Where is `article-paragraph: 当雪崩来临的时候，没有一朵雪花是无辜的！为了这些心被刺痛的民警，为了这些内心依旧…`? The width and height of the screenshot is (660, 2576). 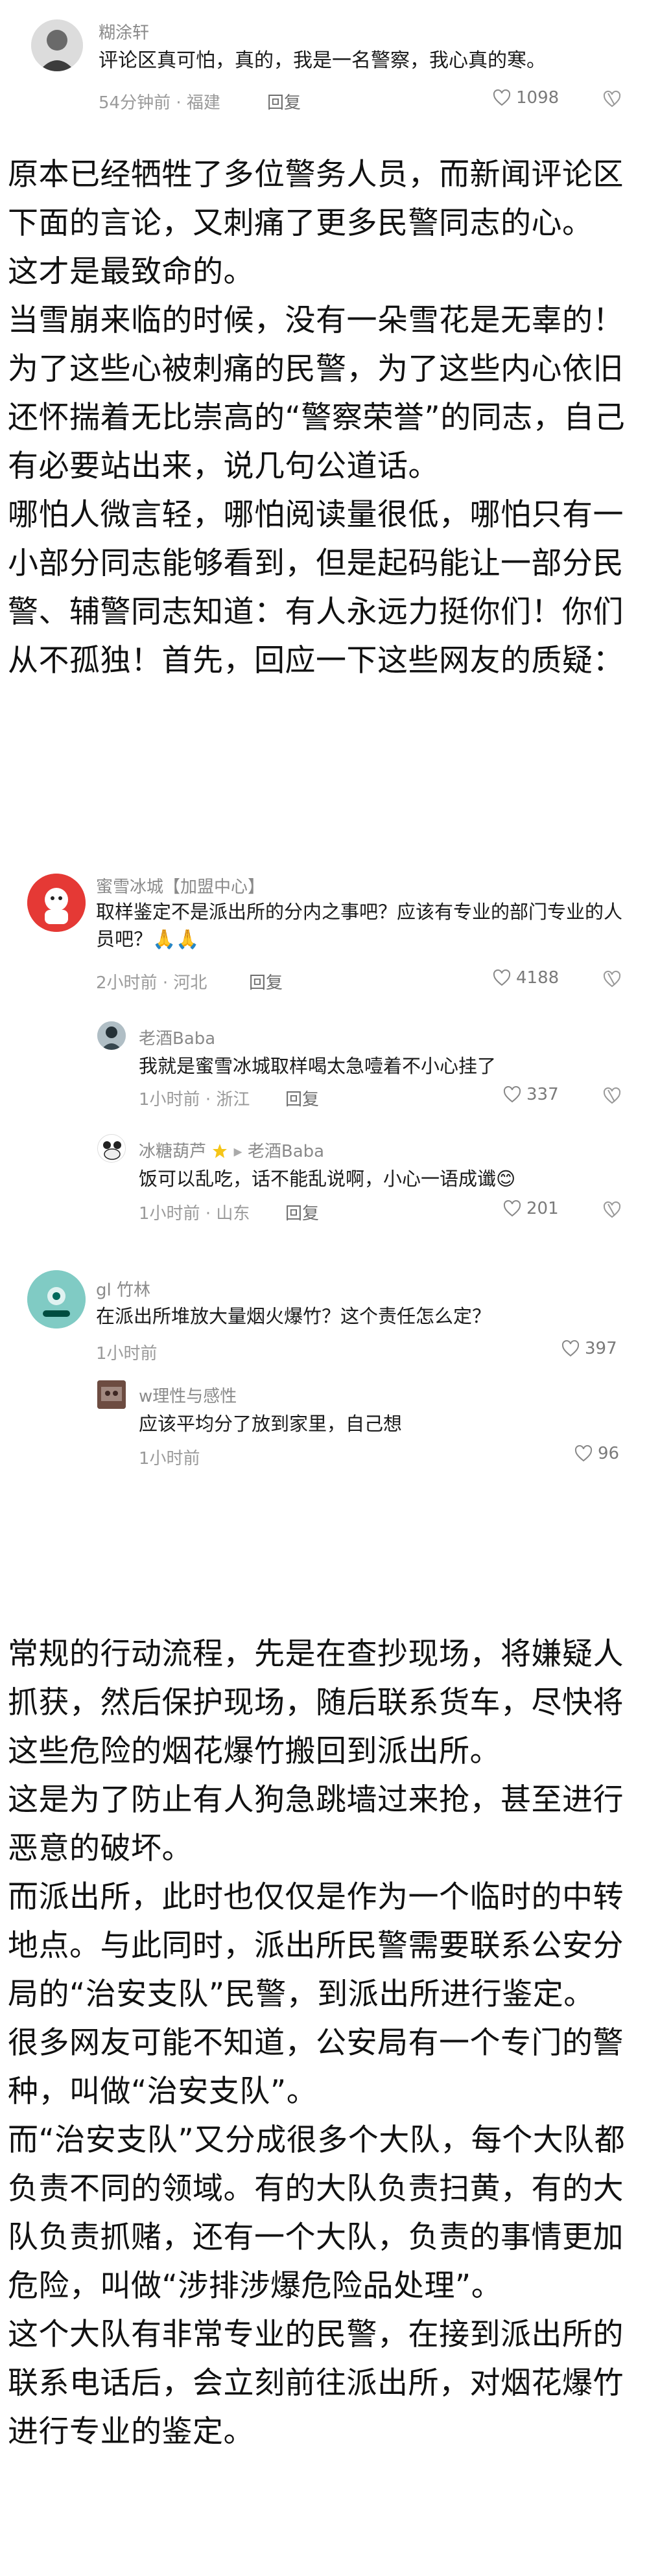
article-paragraph: 当雪崩来临的时候，没有一朵雪花是无辜的！为了这些心被刺痛的民警，为了这些内心依旧… is located at coordinates (317, 394).